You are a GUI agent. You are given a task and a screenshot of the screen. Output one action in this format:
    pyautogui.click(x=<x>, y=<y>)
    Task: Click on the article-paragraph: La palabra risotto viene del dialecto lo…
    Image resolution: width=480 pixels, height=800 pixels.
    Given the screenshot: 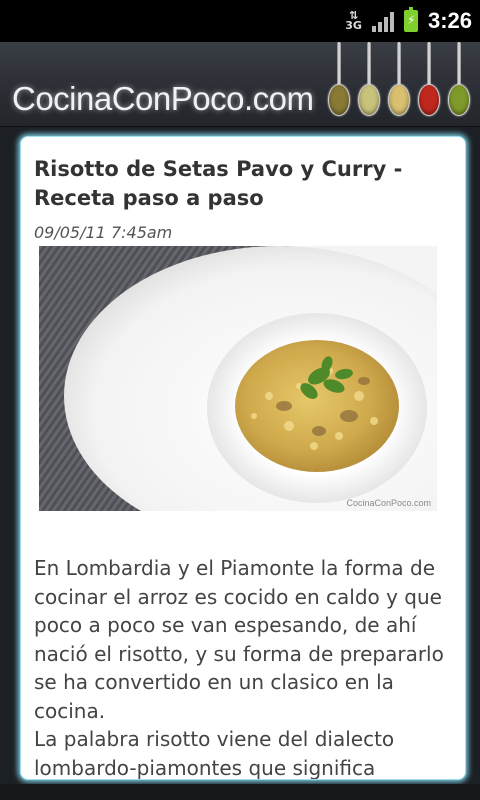 What is the action you would take?
    pyautogui.click(x=214, y=753)
    